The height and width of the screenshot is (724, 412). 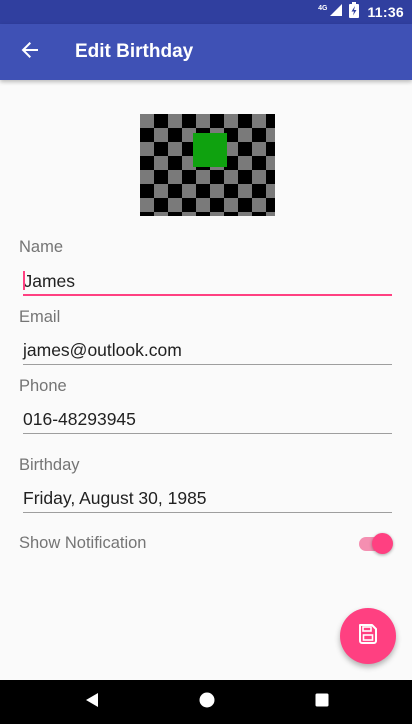 I want to click on birthday-value: Friday, August 30, 1985, so click(x=115, y=498).